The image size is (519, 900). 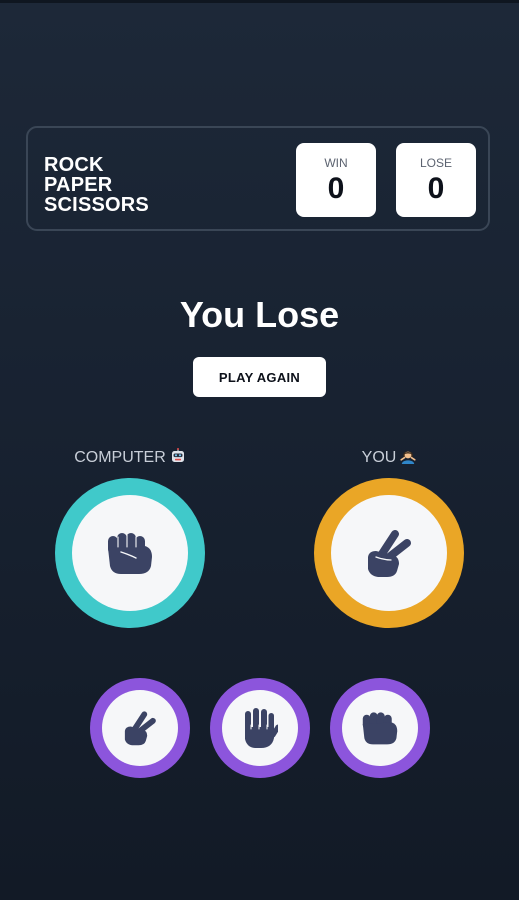 What do you see at coordinates (259, 314) in the screenshot?
I see `result-message: You Lose` at bounding box center [259, 314].